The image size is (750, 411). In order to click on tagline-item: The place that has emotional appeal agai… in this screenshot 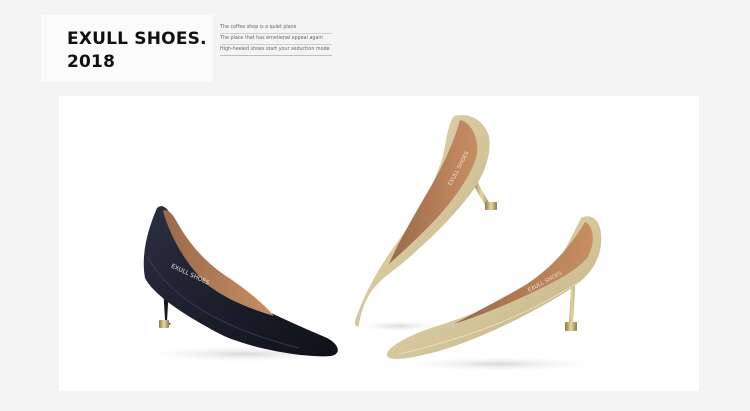, I will do `click(276, 39)`.